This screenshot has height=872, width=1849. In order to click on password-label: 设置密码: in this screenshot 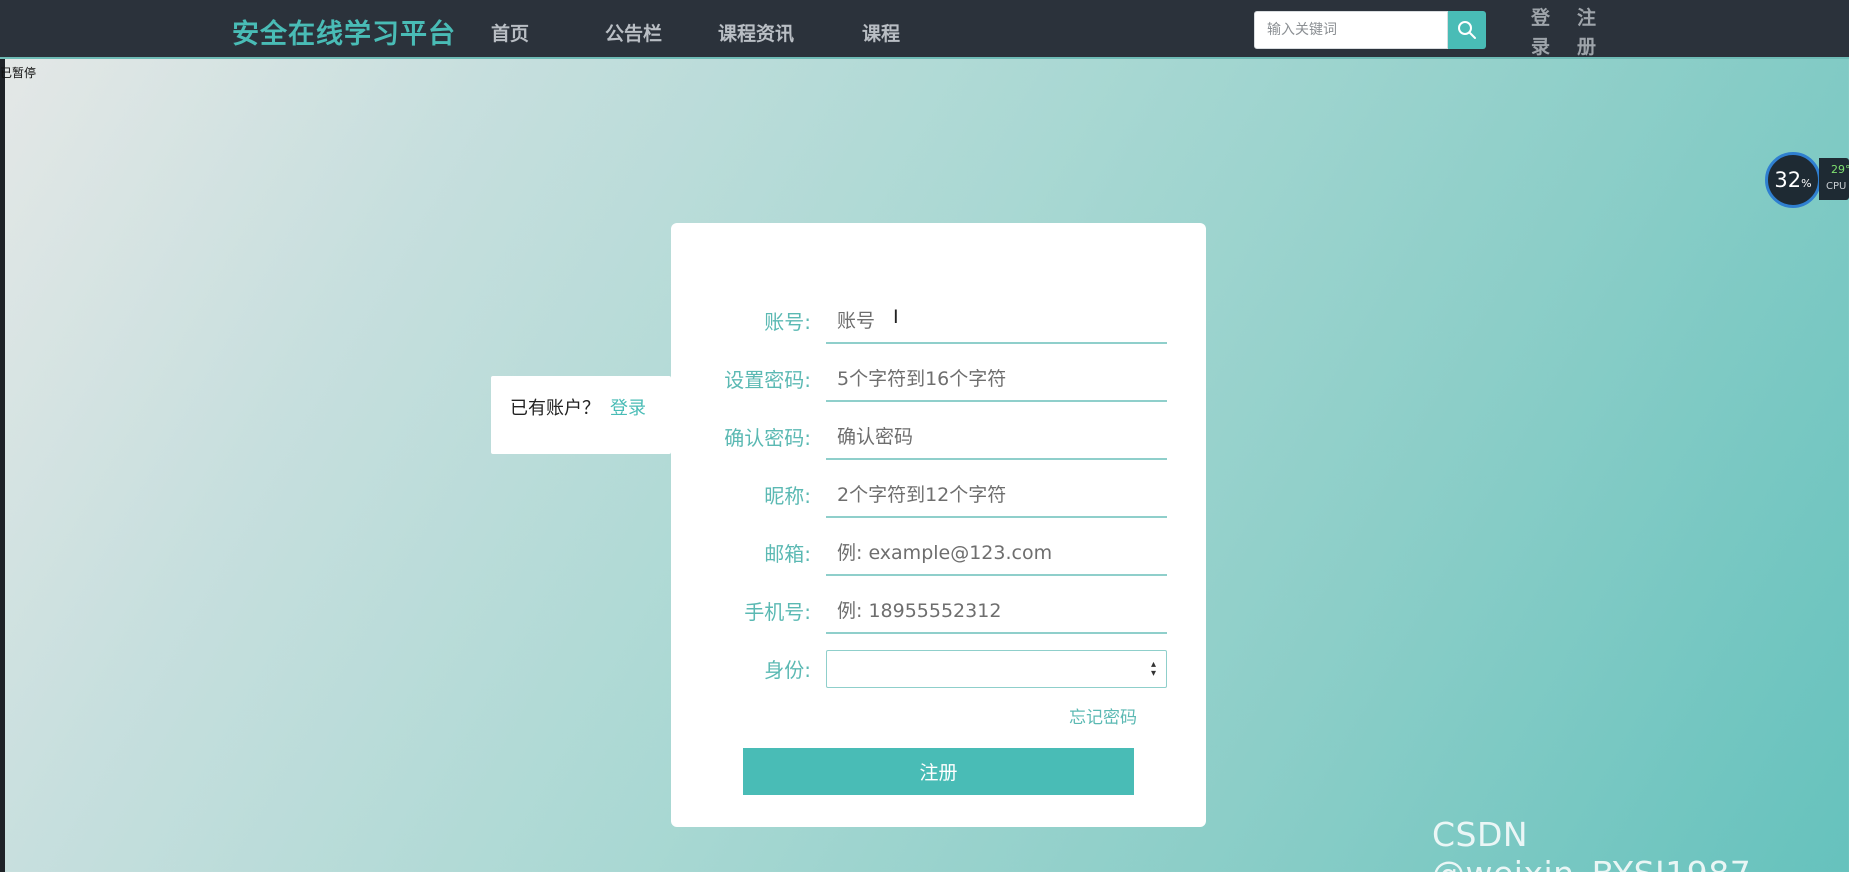, I will do `click(767, 380)`.